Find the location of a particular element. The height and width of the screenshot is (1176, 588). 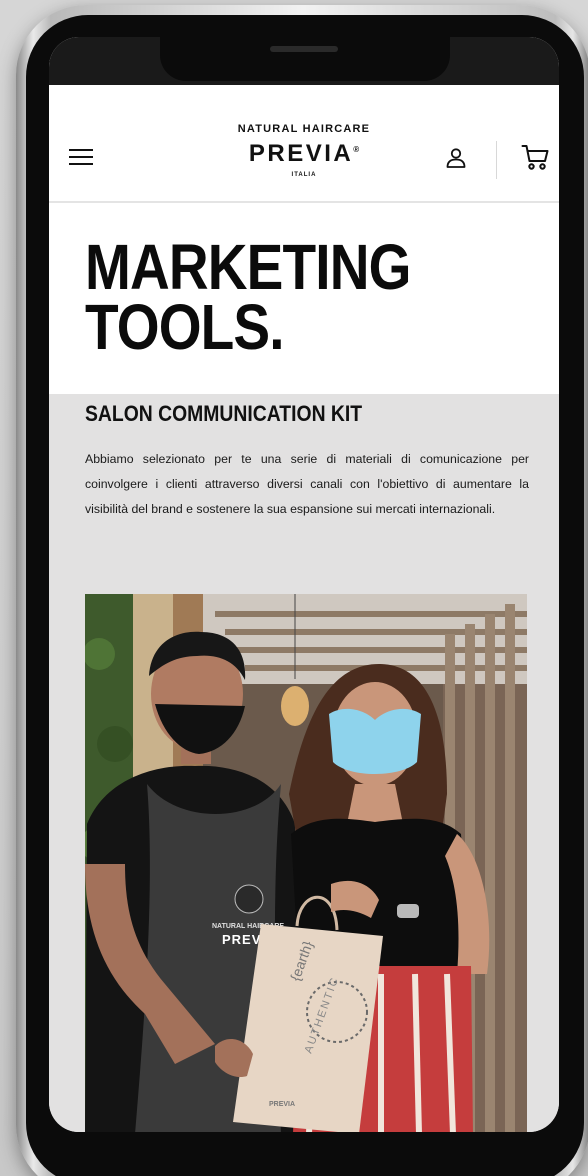

section-heading: SALON COMMUNICATION KIT is located at coordinates (224, 413).